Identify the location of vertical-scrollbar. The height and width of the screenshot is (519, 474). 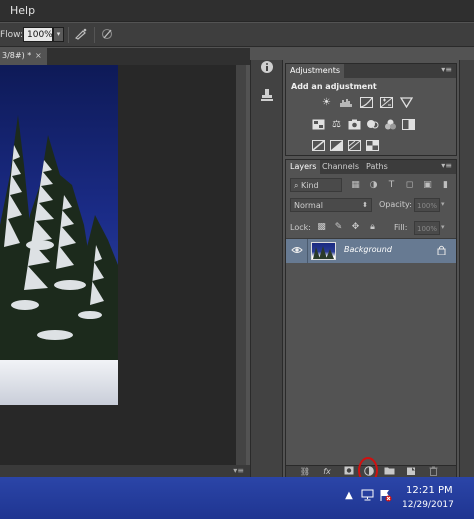
(241, 265).